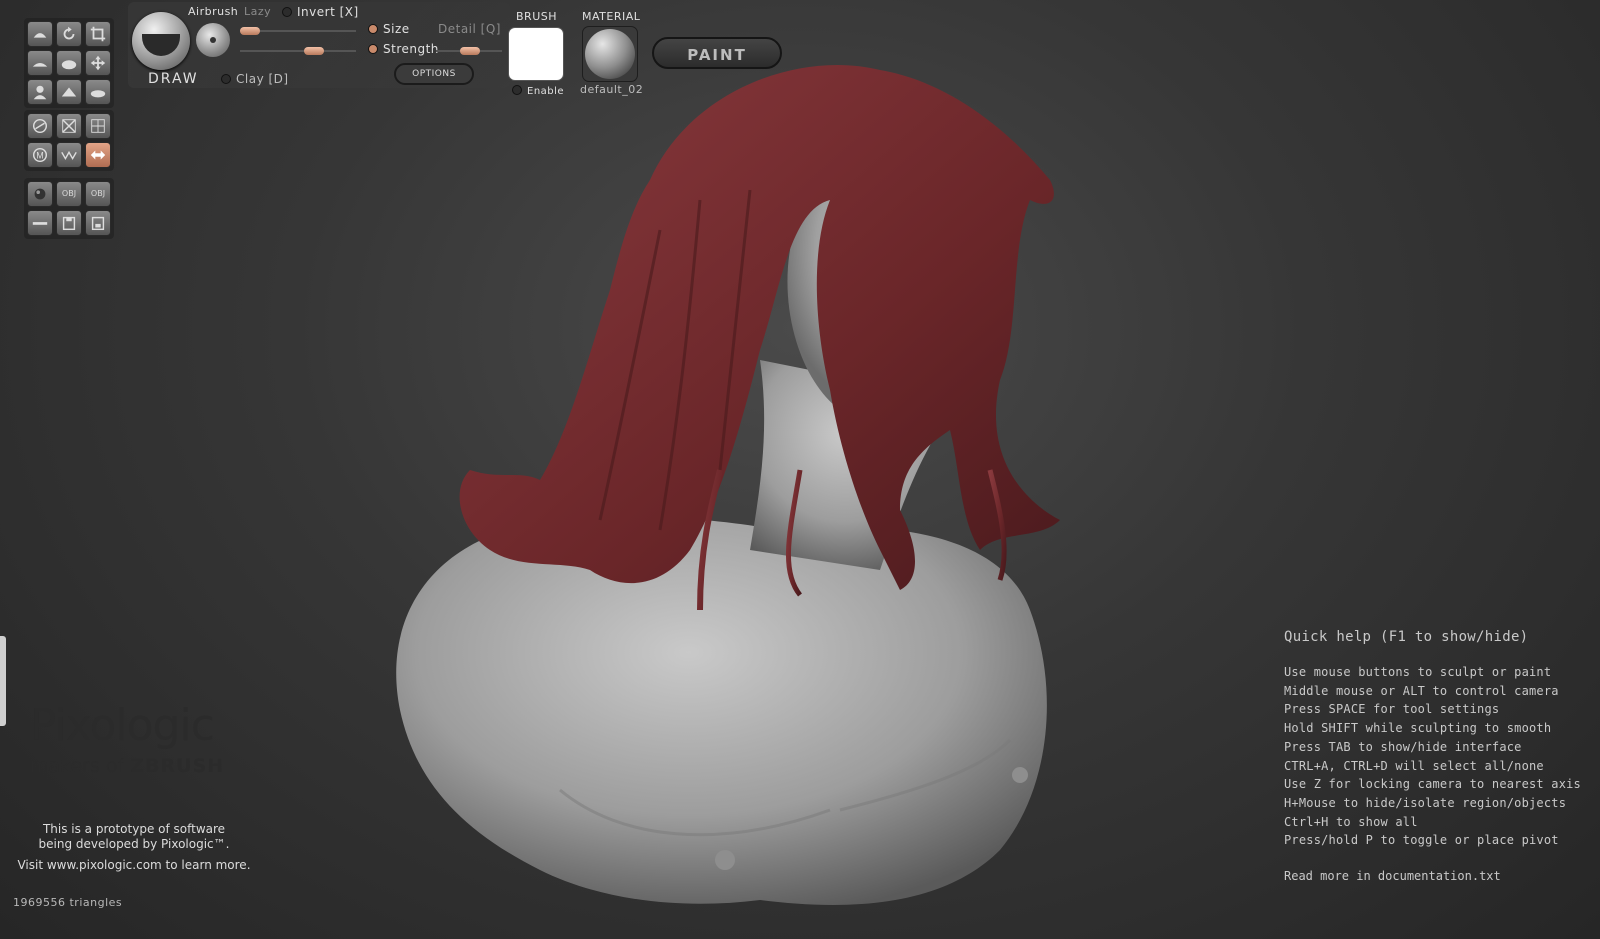 This screenshot has width=1600, height=939. What do you see at coordinates (1392, 876) in the screenshot?
I see `documentation-link: Read more in documentation.txt` at bounding box center [1392, 876].